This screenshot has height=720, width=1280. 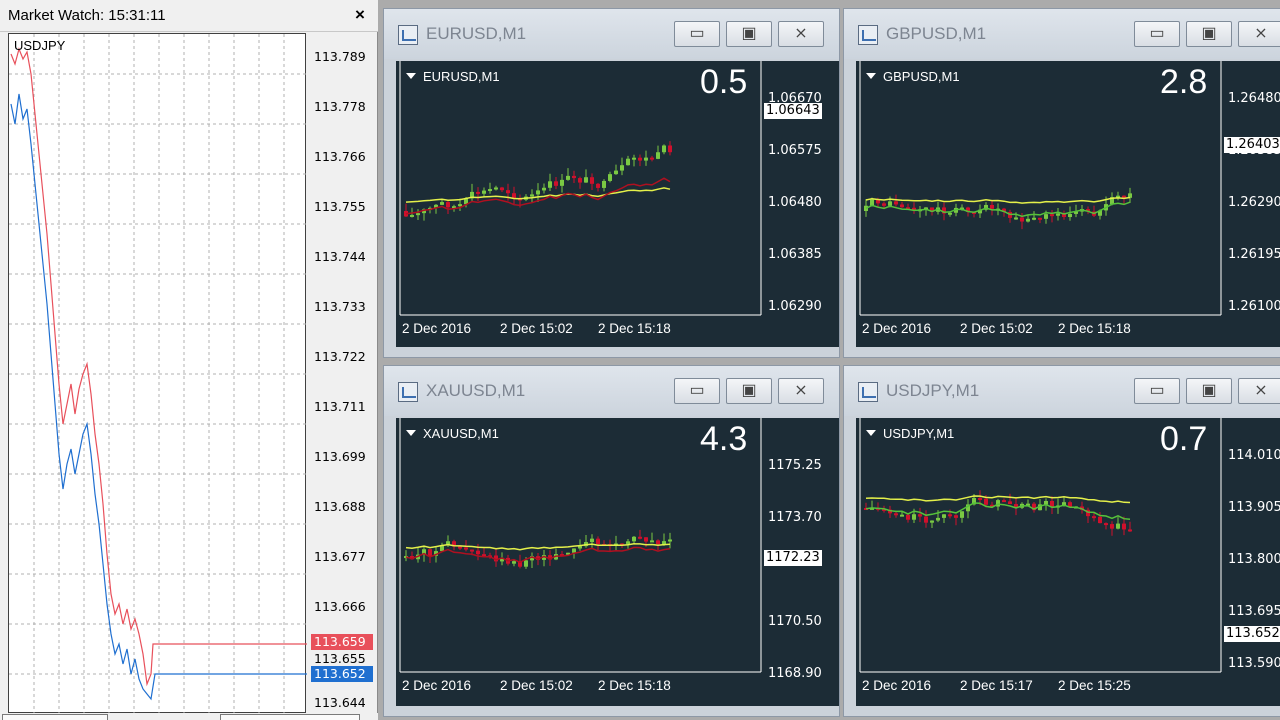 What do you see at coordinates (1094, 685) in the screenshot?
I see `time-tick: 2 Dec 15:25` at bounding box center [1094, 685].